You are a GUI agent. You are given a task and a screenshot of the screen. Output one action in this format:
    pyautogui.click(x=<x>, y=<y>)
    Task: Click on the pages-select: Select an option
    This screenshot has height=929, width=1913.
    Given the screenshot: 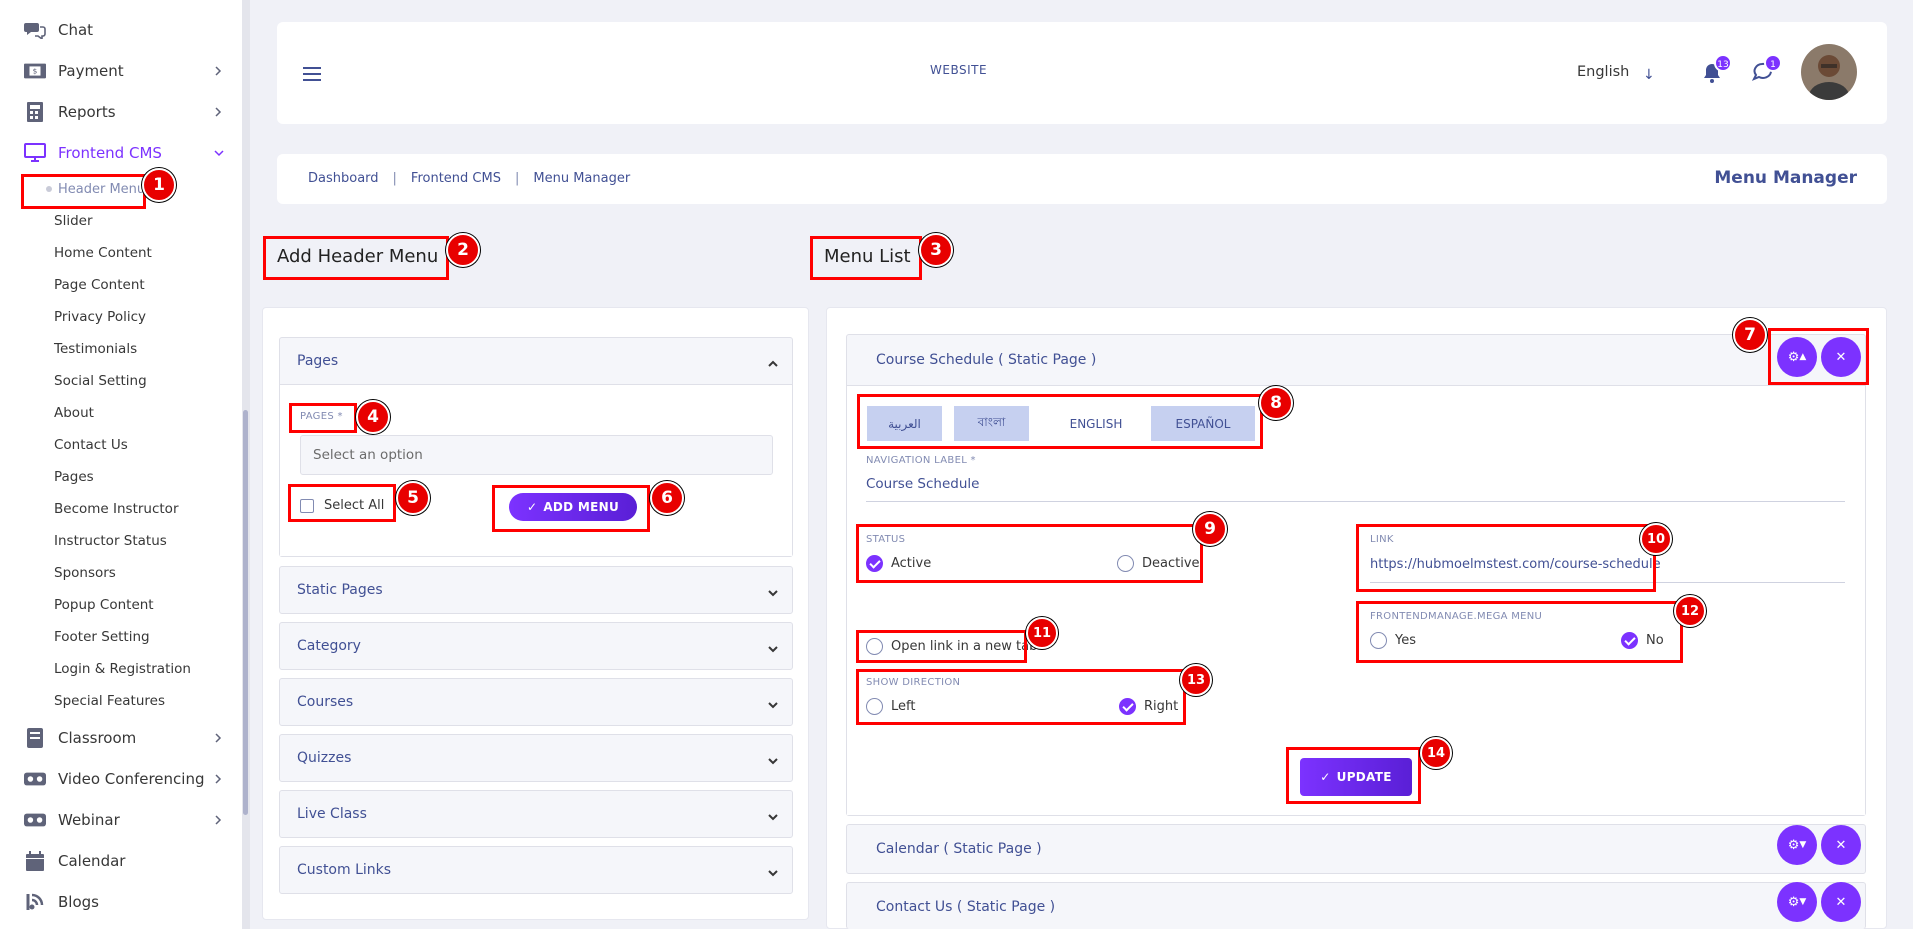 What is the action you would take?
    pyautogui.click(x=536, y=455)
    